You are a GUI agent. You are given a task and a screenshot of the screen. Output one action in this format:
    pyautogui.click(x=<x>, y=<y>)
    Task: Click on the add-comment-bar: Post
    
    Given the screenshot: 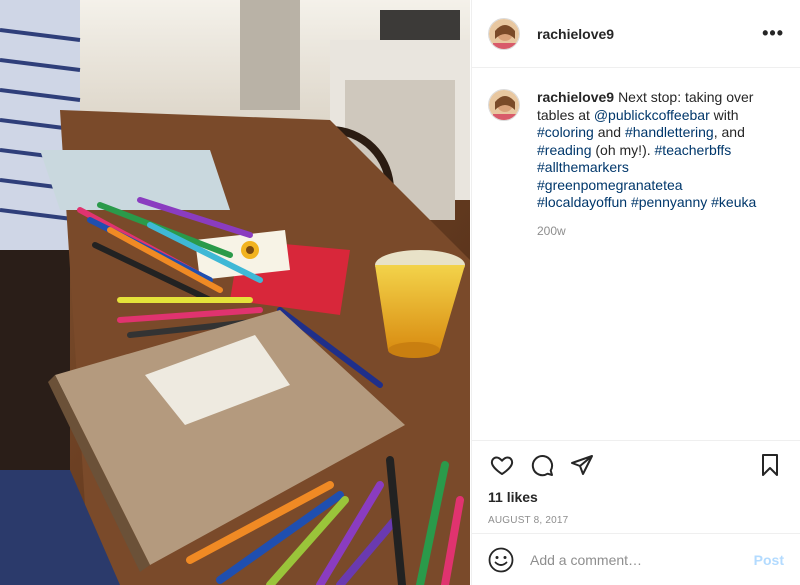 What is the action you would take?
    pyautogui.click(x=636, y=559)
    